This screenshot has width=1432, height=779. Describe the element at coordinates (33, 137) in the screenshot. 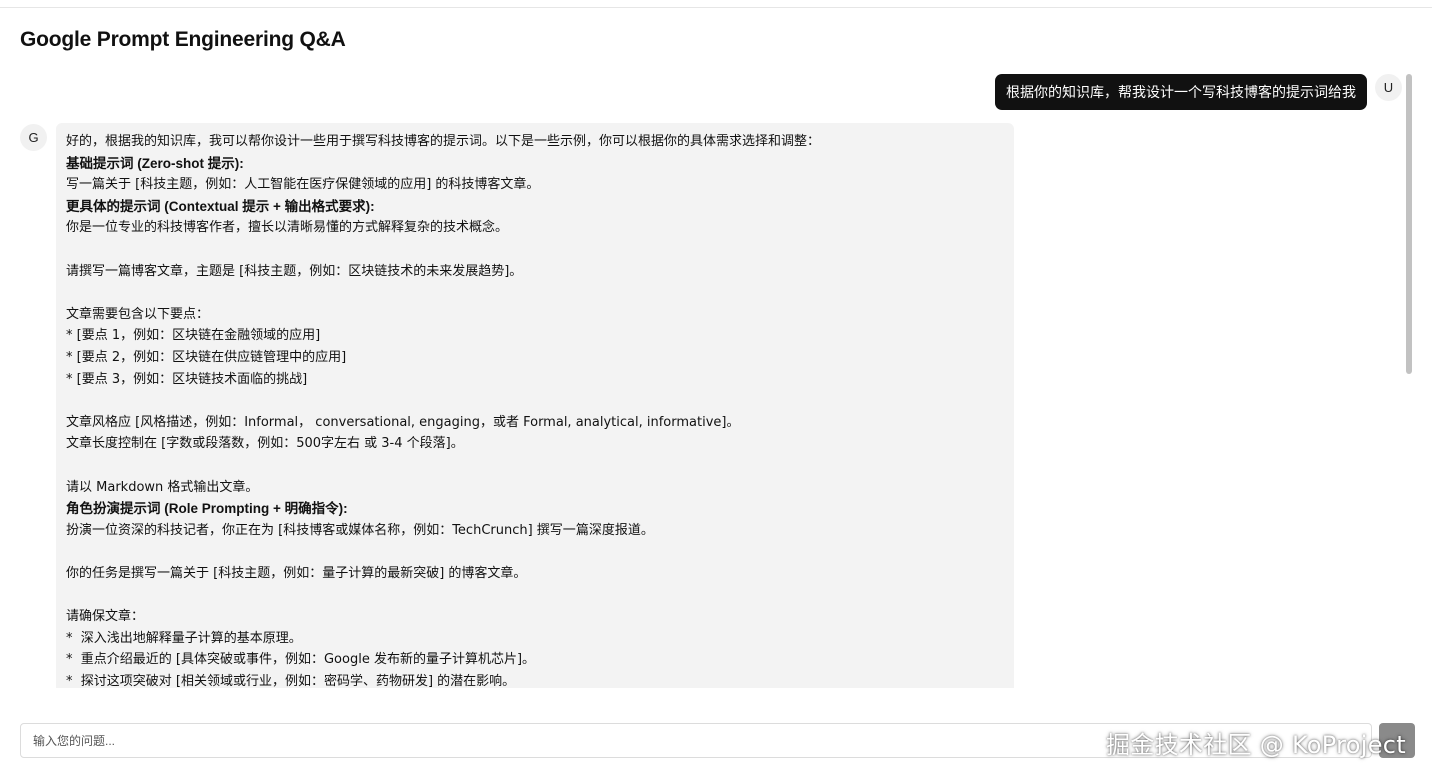

I see `bot-avatar: G` at that location.